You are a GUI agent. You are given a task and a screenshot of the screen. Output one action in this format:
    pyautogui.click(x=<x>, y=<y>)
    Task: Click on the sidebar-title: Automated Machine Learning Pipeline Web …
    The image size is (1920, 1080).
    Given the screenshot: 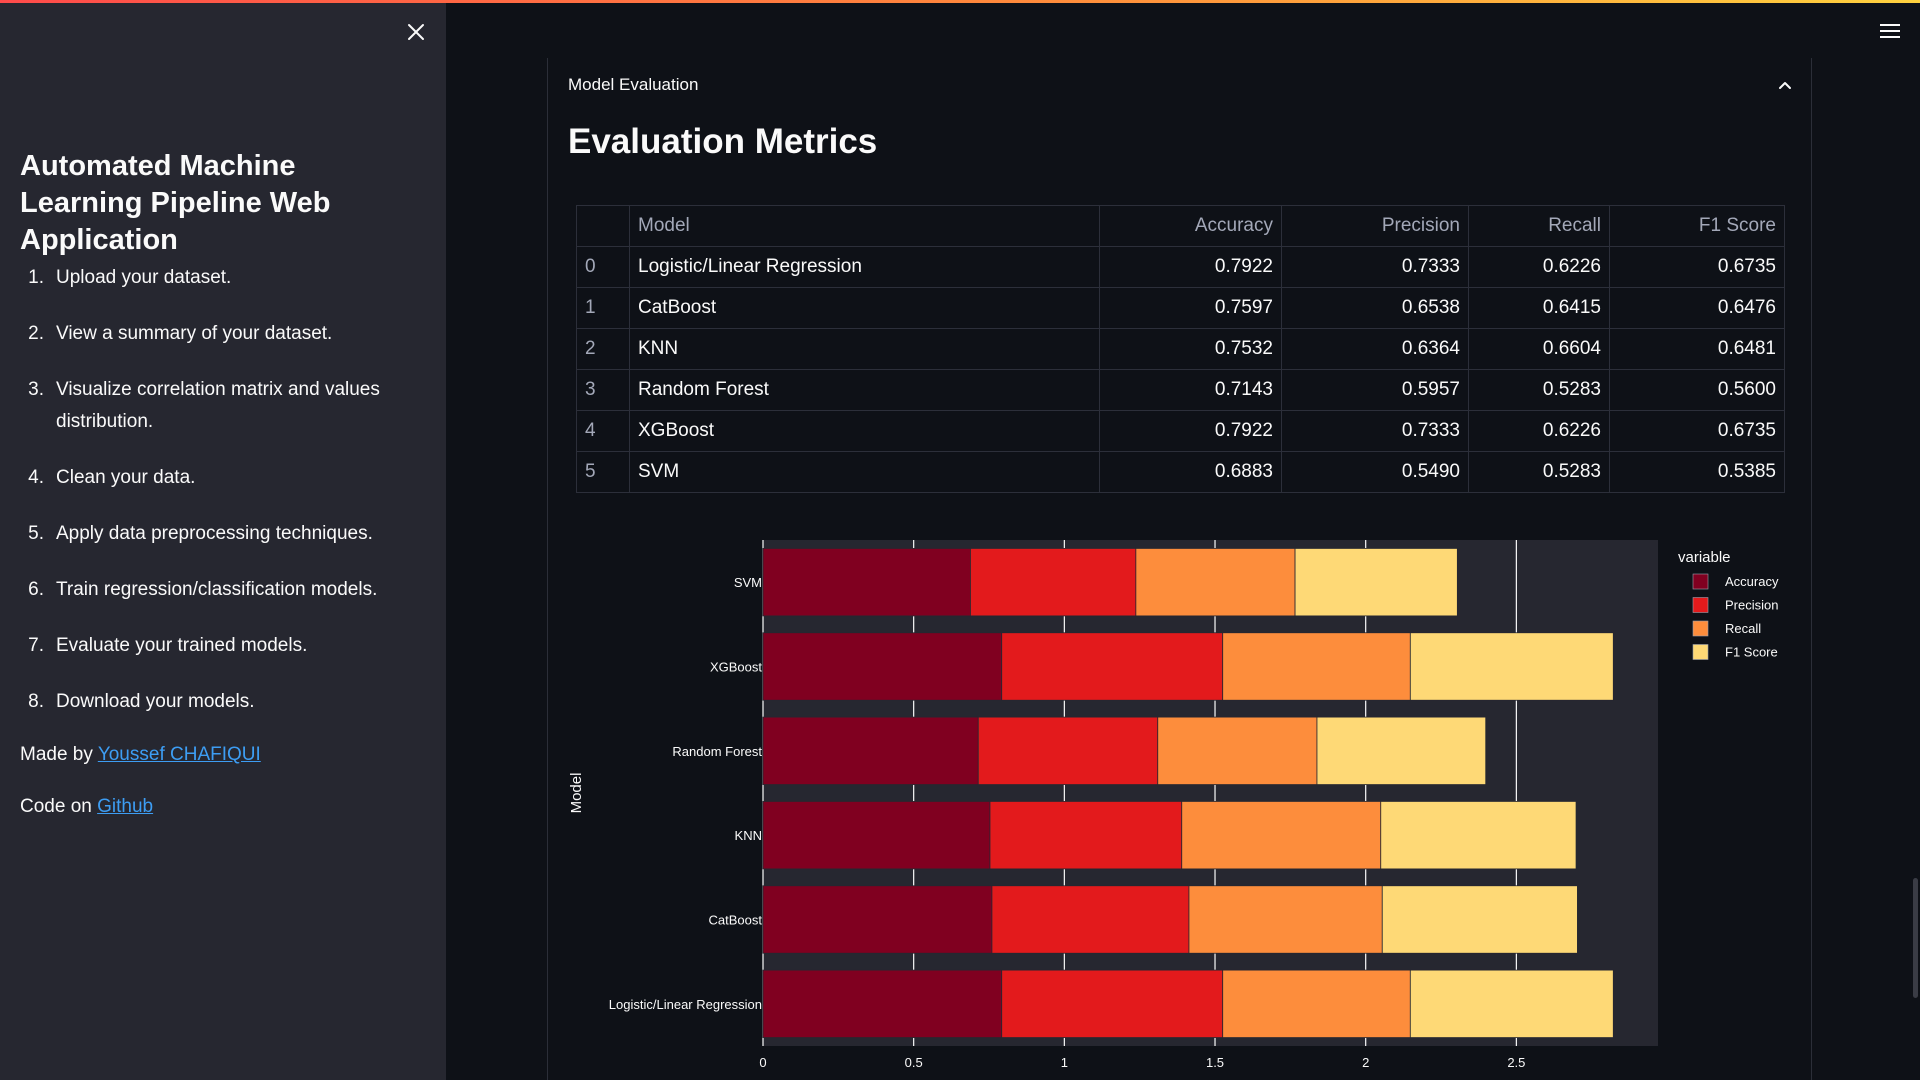 What is the action you would take?
    pyautogui.click(x=175, y=203)
    